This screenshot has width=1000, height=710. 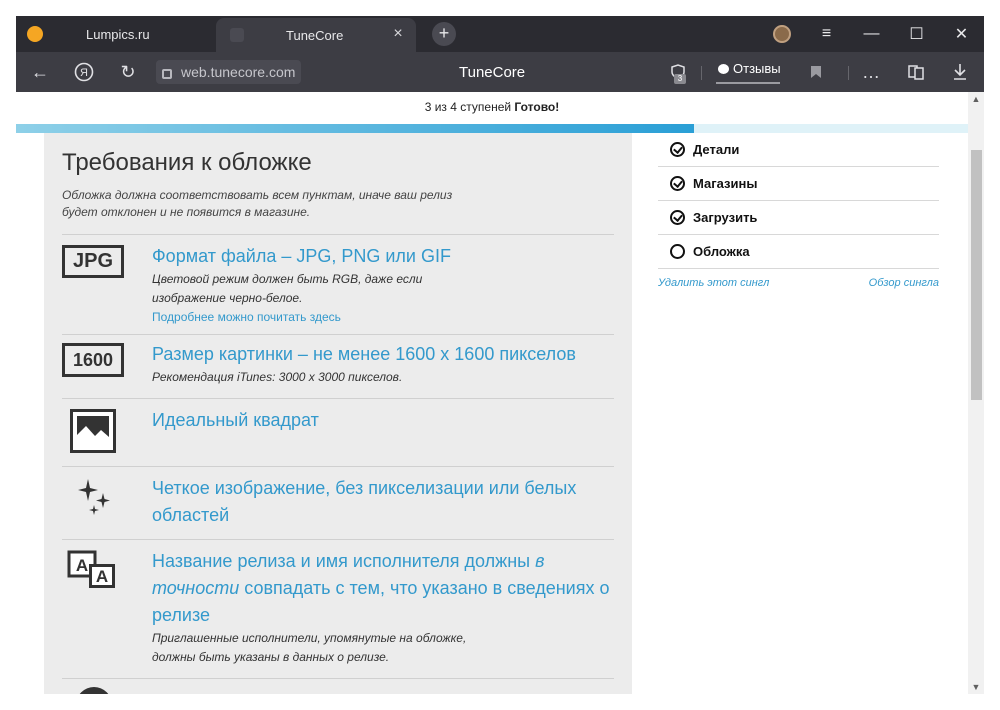 I want to click on text-match-icon: AA, so click(x=93, y=572).